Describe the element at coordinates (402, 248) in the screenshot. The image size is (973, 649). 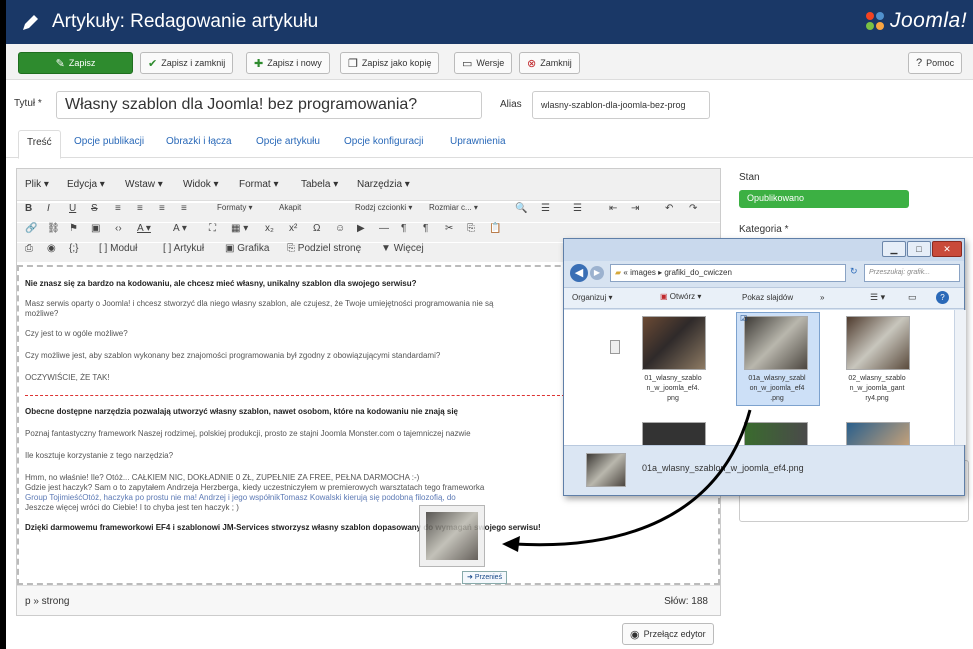
I see `readmore-button: ▼ Więcej` at that location.